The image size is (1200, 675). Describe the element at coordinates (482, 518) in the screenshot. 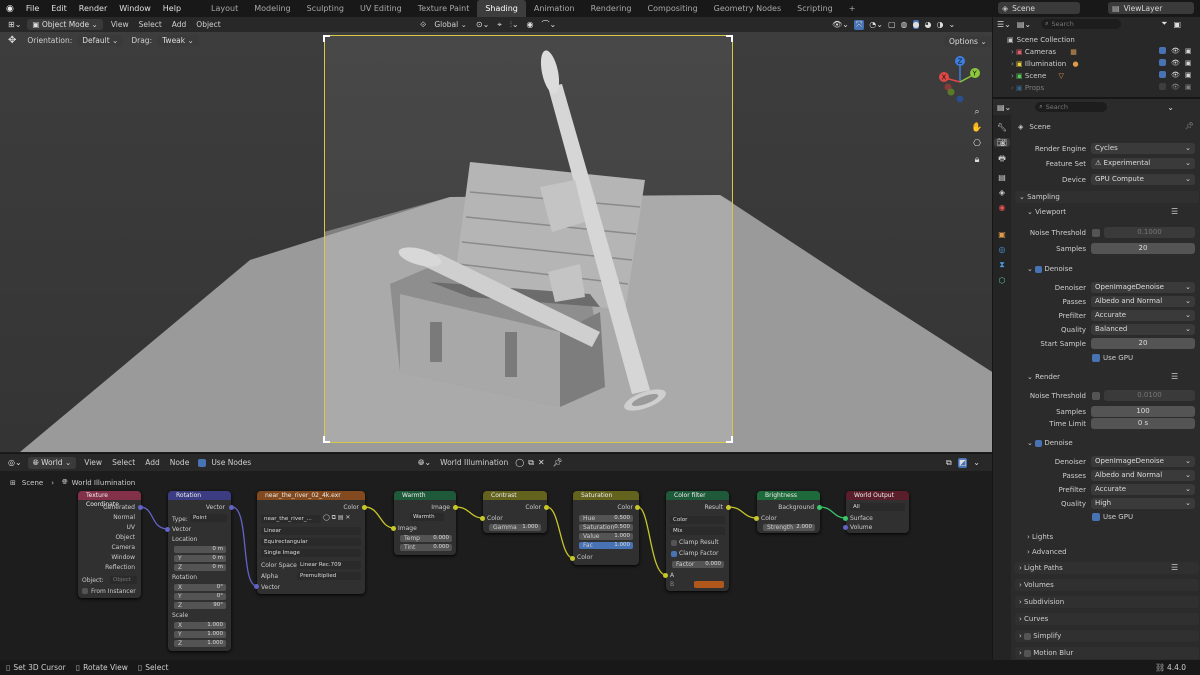

I see `socket-contrast-in` at that location.